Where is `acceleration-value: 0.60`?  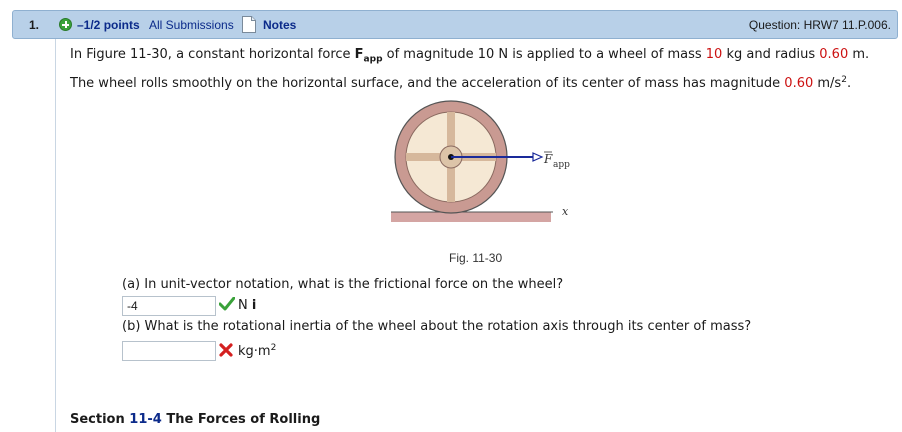 acceleration-value: 0.60 is located at coordinates (799, 83).